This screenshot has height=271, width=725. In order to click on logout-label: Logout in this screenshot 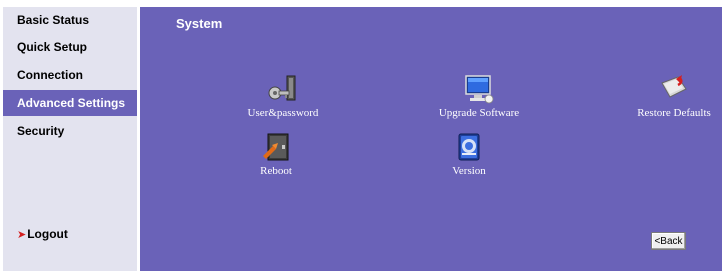, I will do `click(47, 234)`.